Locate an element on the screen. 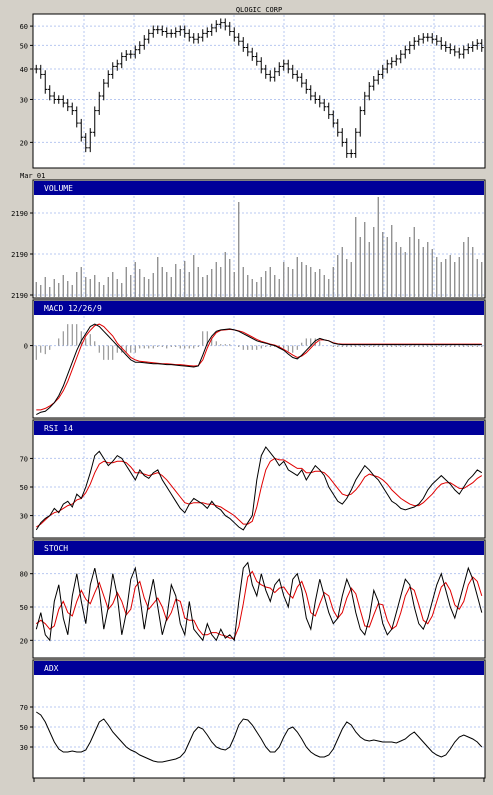 The image size is (493, 795). adx-header: ADX is located at coordinates (51, 668).